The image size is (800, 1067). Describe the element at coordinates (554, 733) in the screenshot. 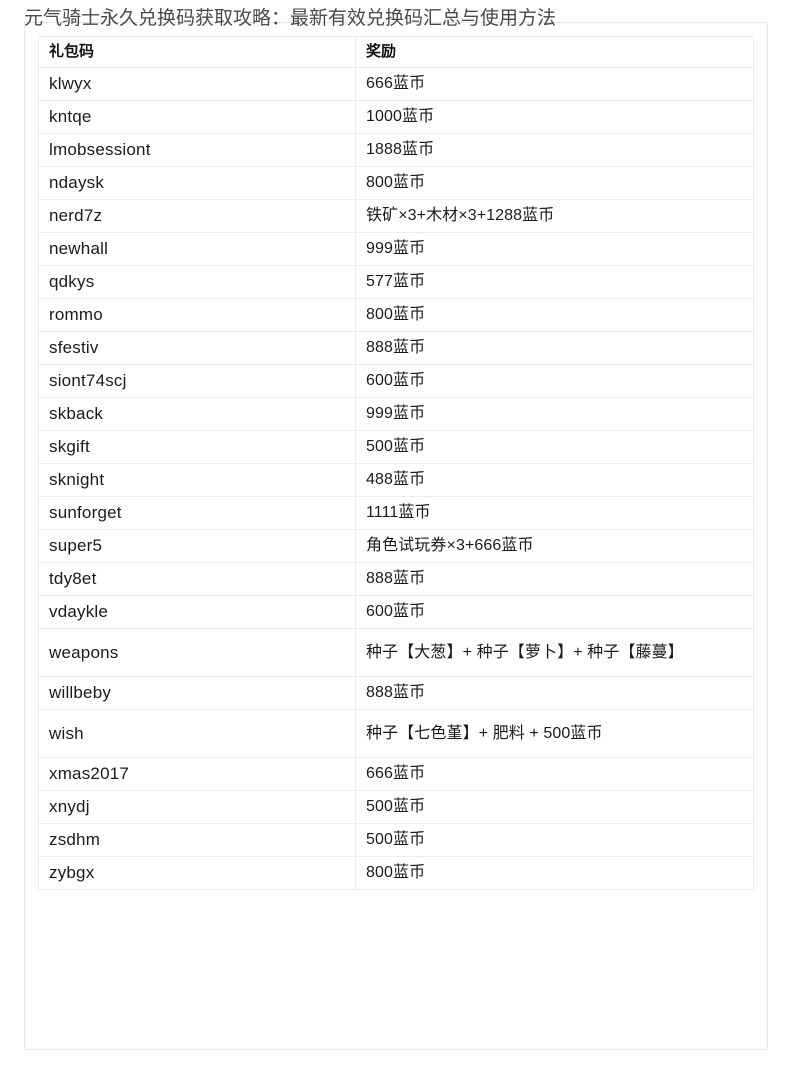

I see `cell-reward: 种子【七色堇】+ 肥料 + 500蓝币` at that location.